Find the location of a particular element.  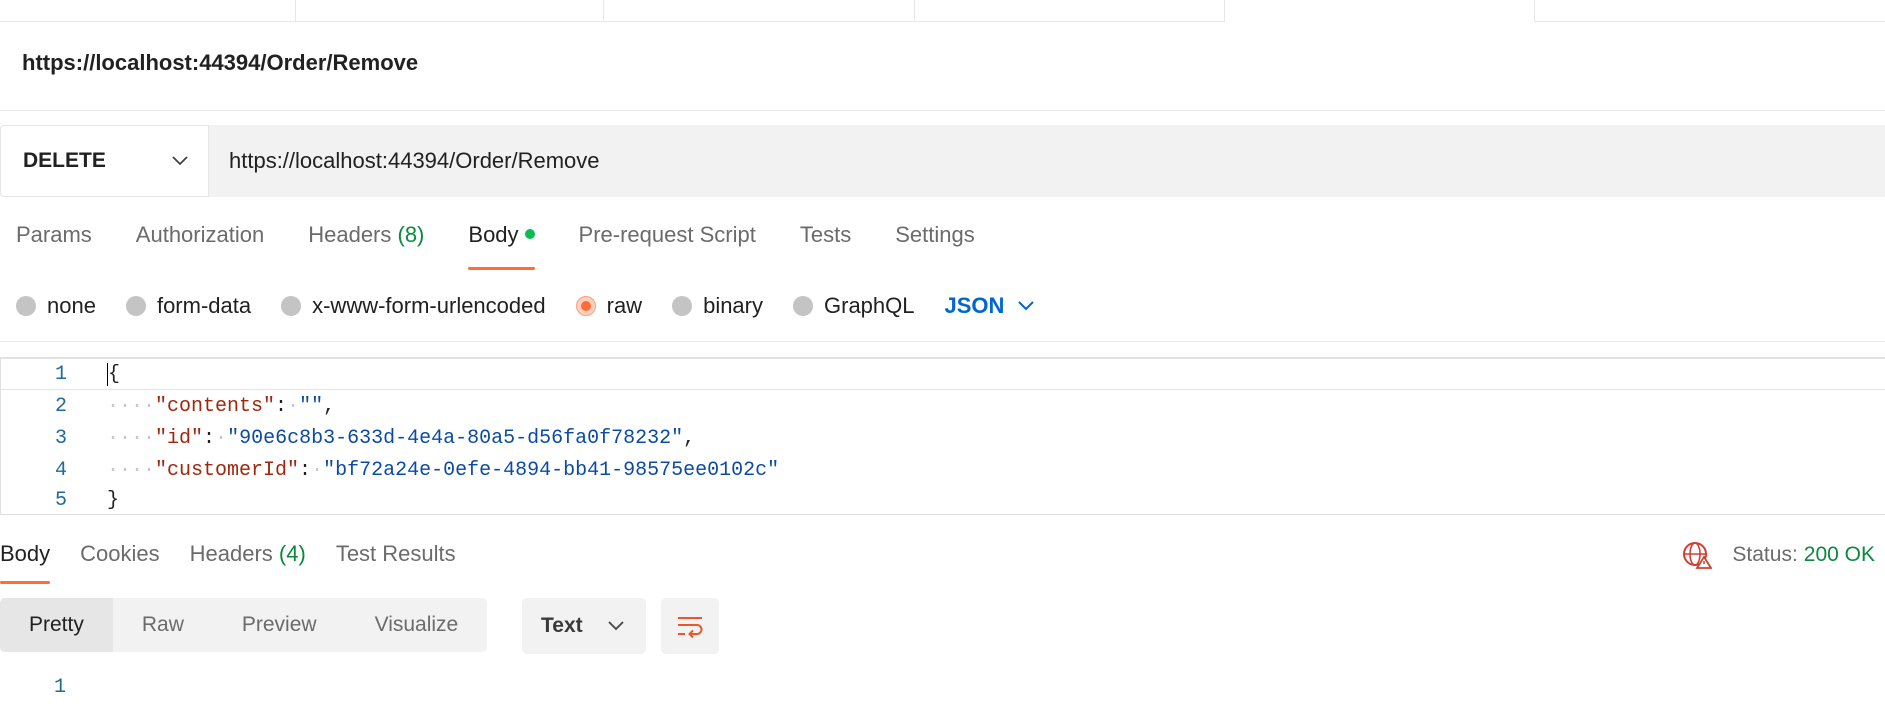

json-value: "90e6c8b3-633d-4e4a-80a5-d56fa0f78232" is located at coordinates (455, 438).